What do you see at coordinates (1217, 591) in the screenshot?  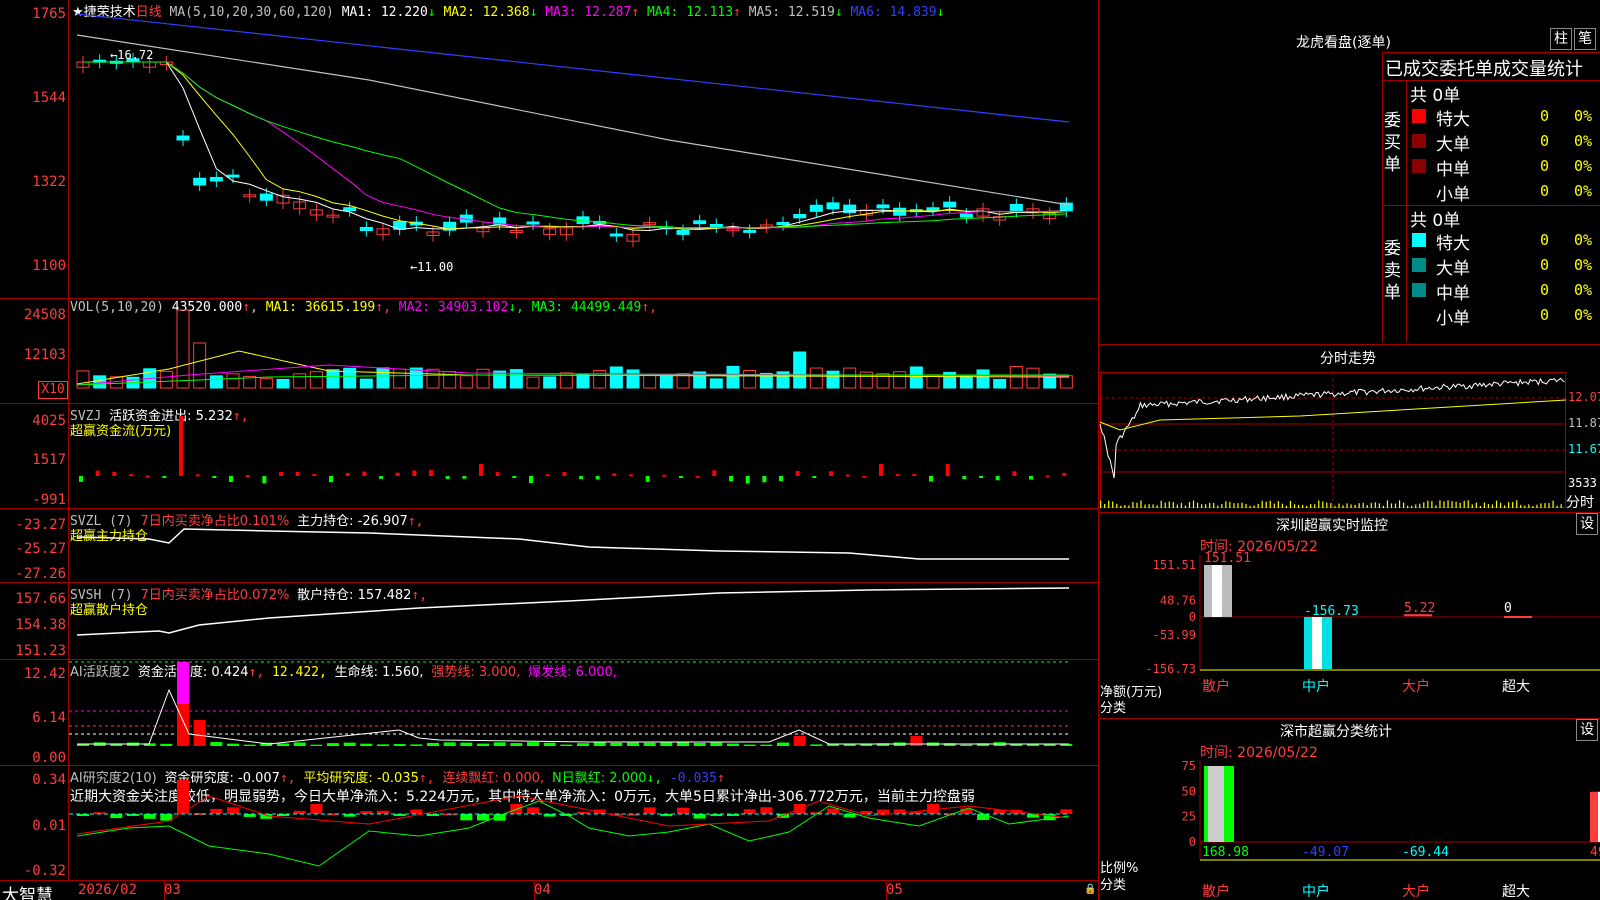 I see `monitor-bar-highlight` at bounding box center [1217, 591].